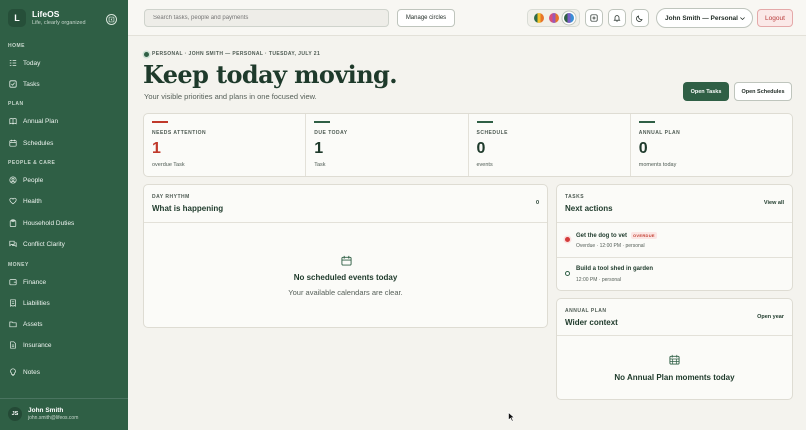  What do you see at coordinates (775, 18) in the screenshot?
I see `logout-button: Logout` at bounding box center [775, 18].